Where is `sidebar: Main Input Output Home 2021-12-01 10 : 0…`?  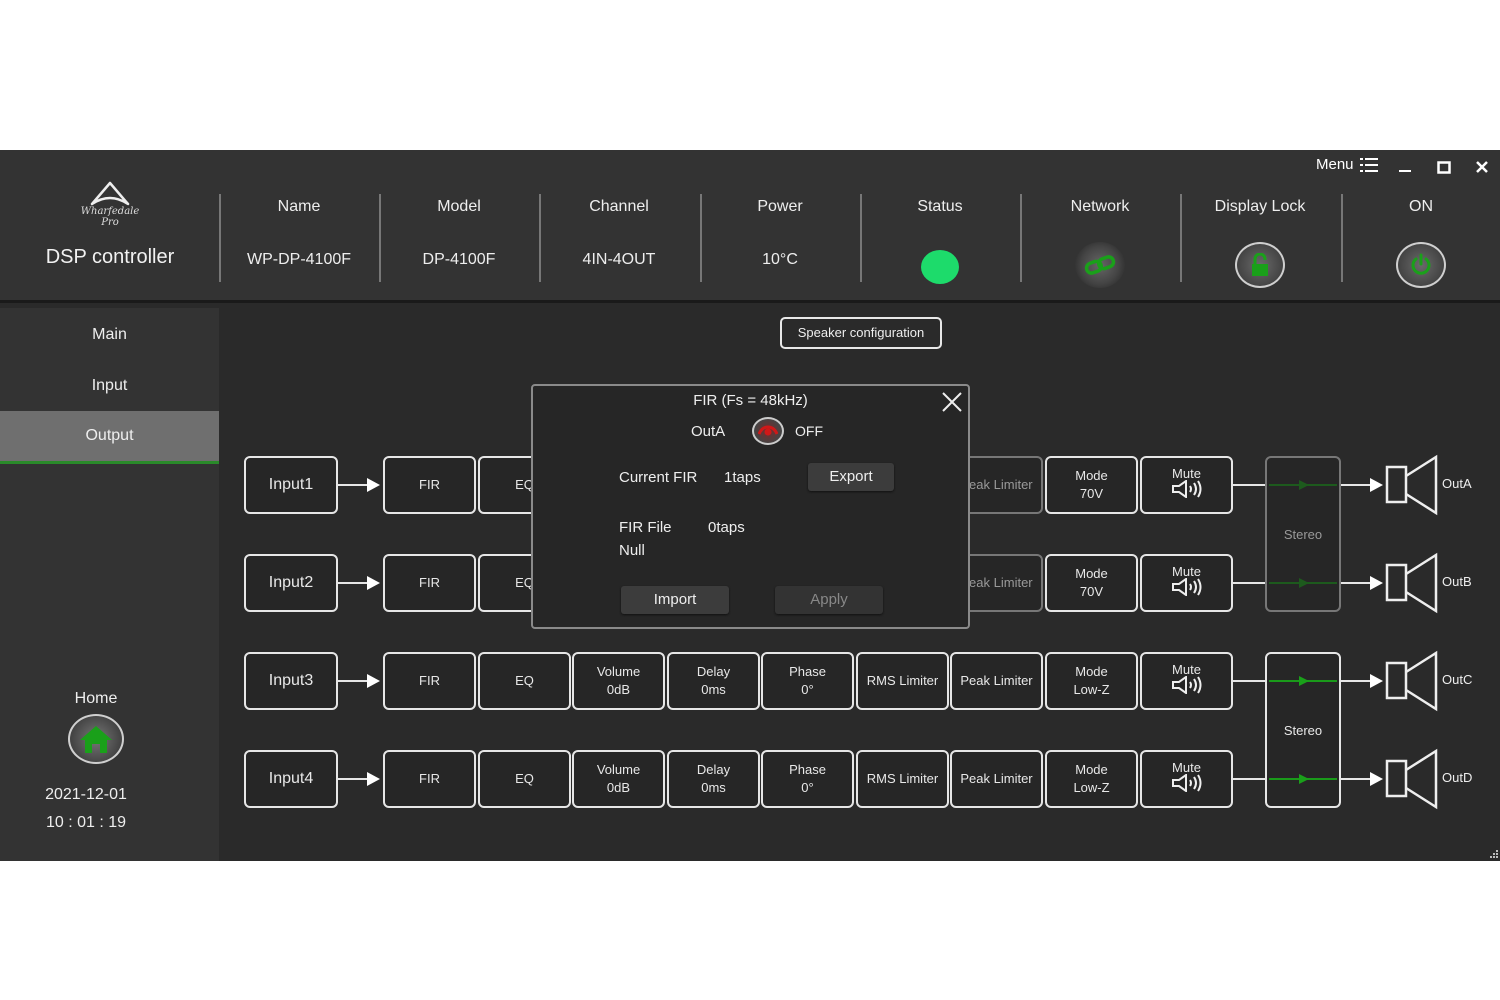 sidebar: Main Input Output Home 2021-12-01 10 : 0… is located at coordinates (109, 584).